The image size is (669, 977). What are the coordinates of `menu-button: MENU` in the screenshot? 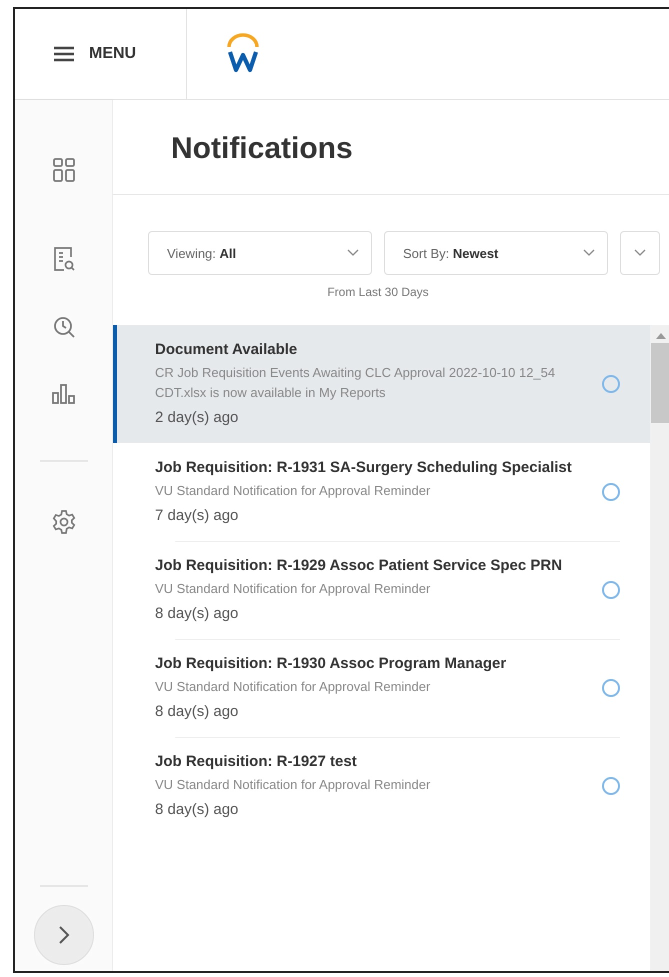 It's located at (94, 54).